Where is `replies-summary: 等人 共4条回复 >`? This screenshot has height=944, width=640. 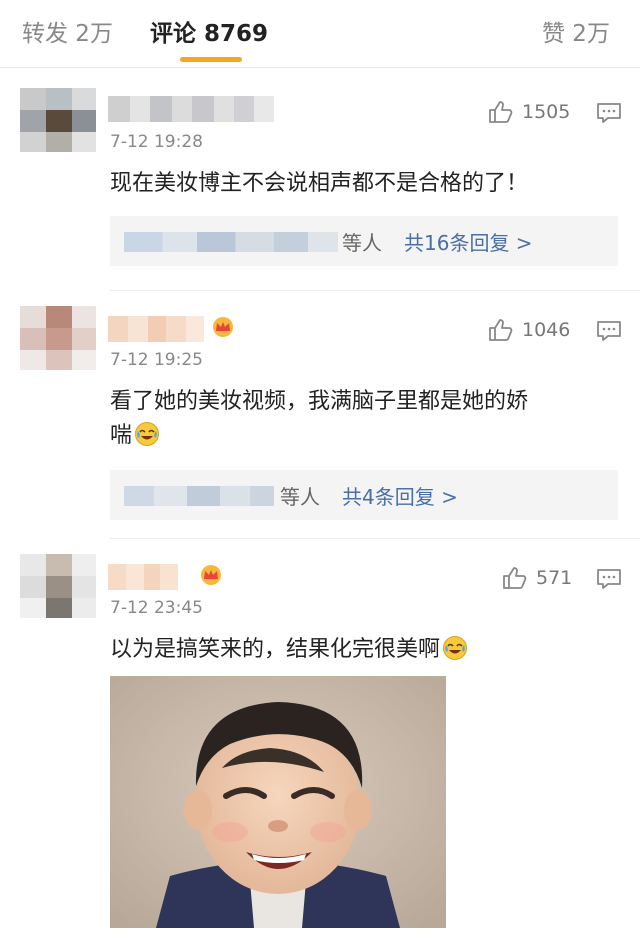 replies-summary: 等人 共4条回复 > is located at coordinates (364, 495).